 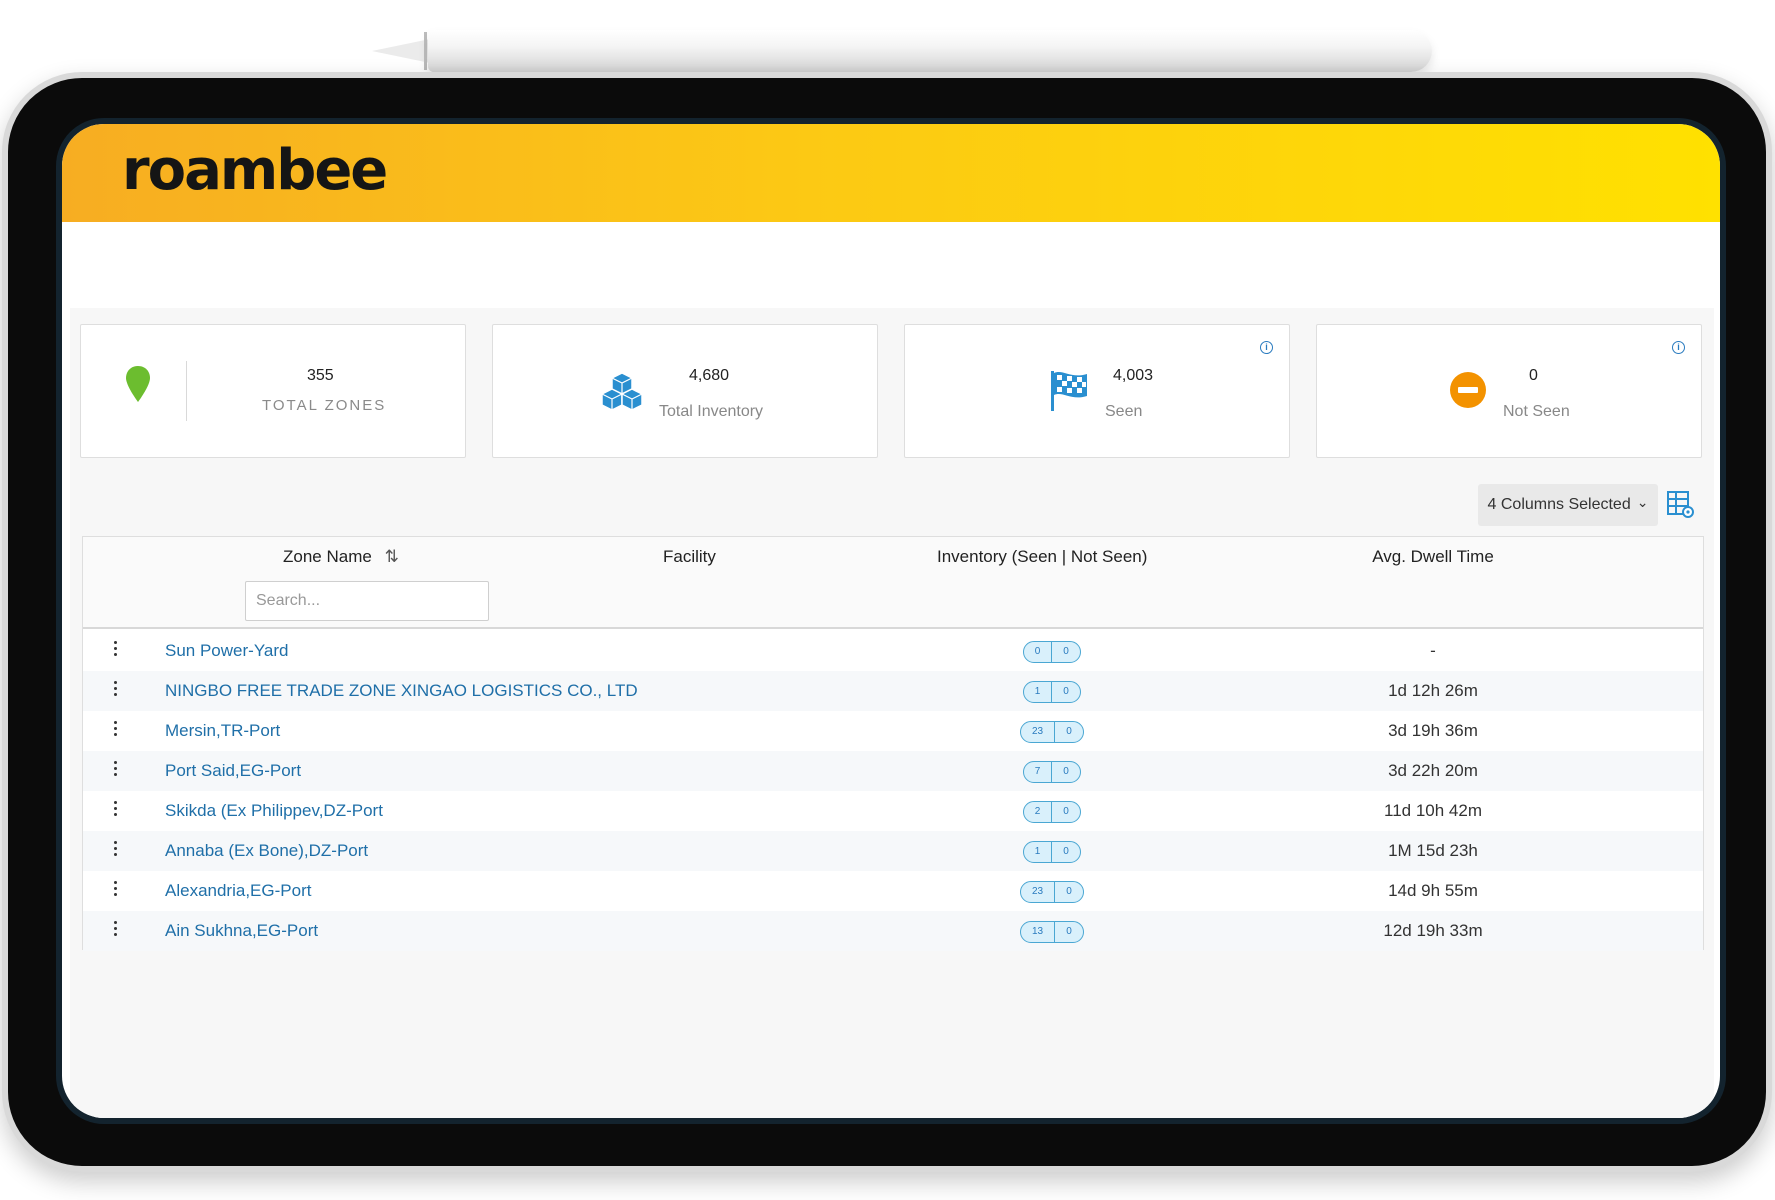 I want to click on stylus-body, so click(x=930, y=51).